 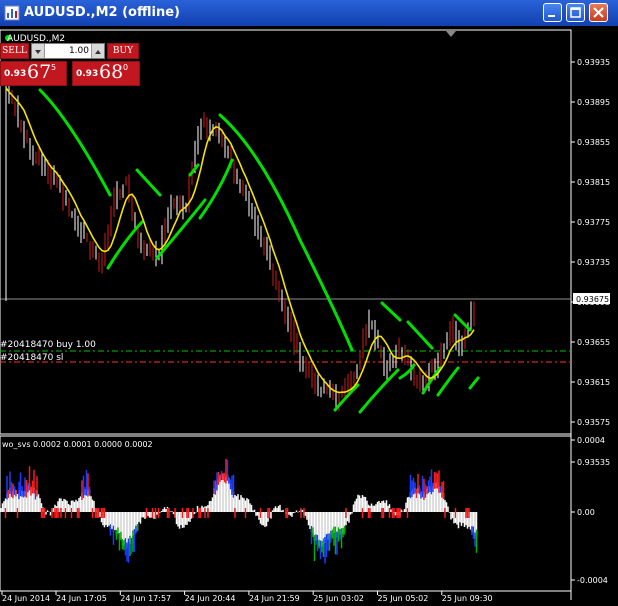 I want to click on sell-button: SELL, so click(x=14, y=51).